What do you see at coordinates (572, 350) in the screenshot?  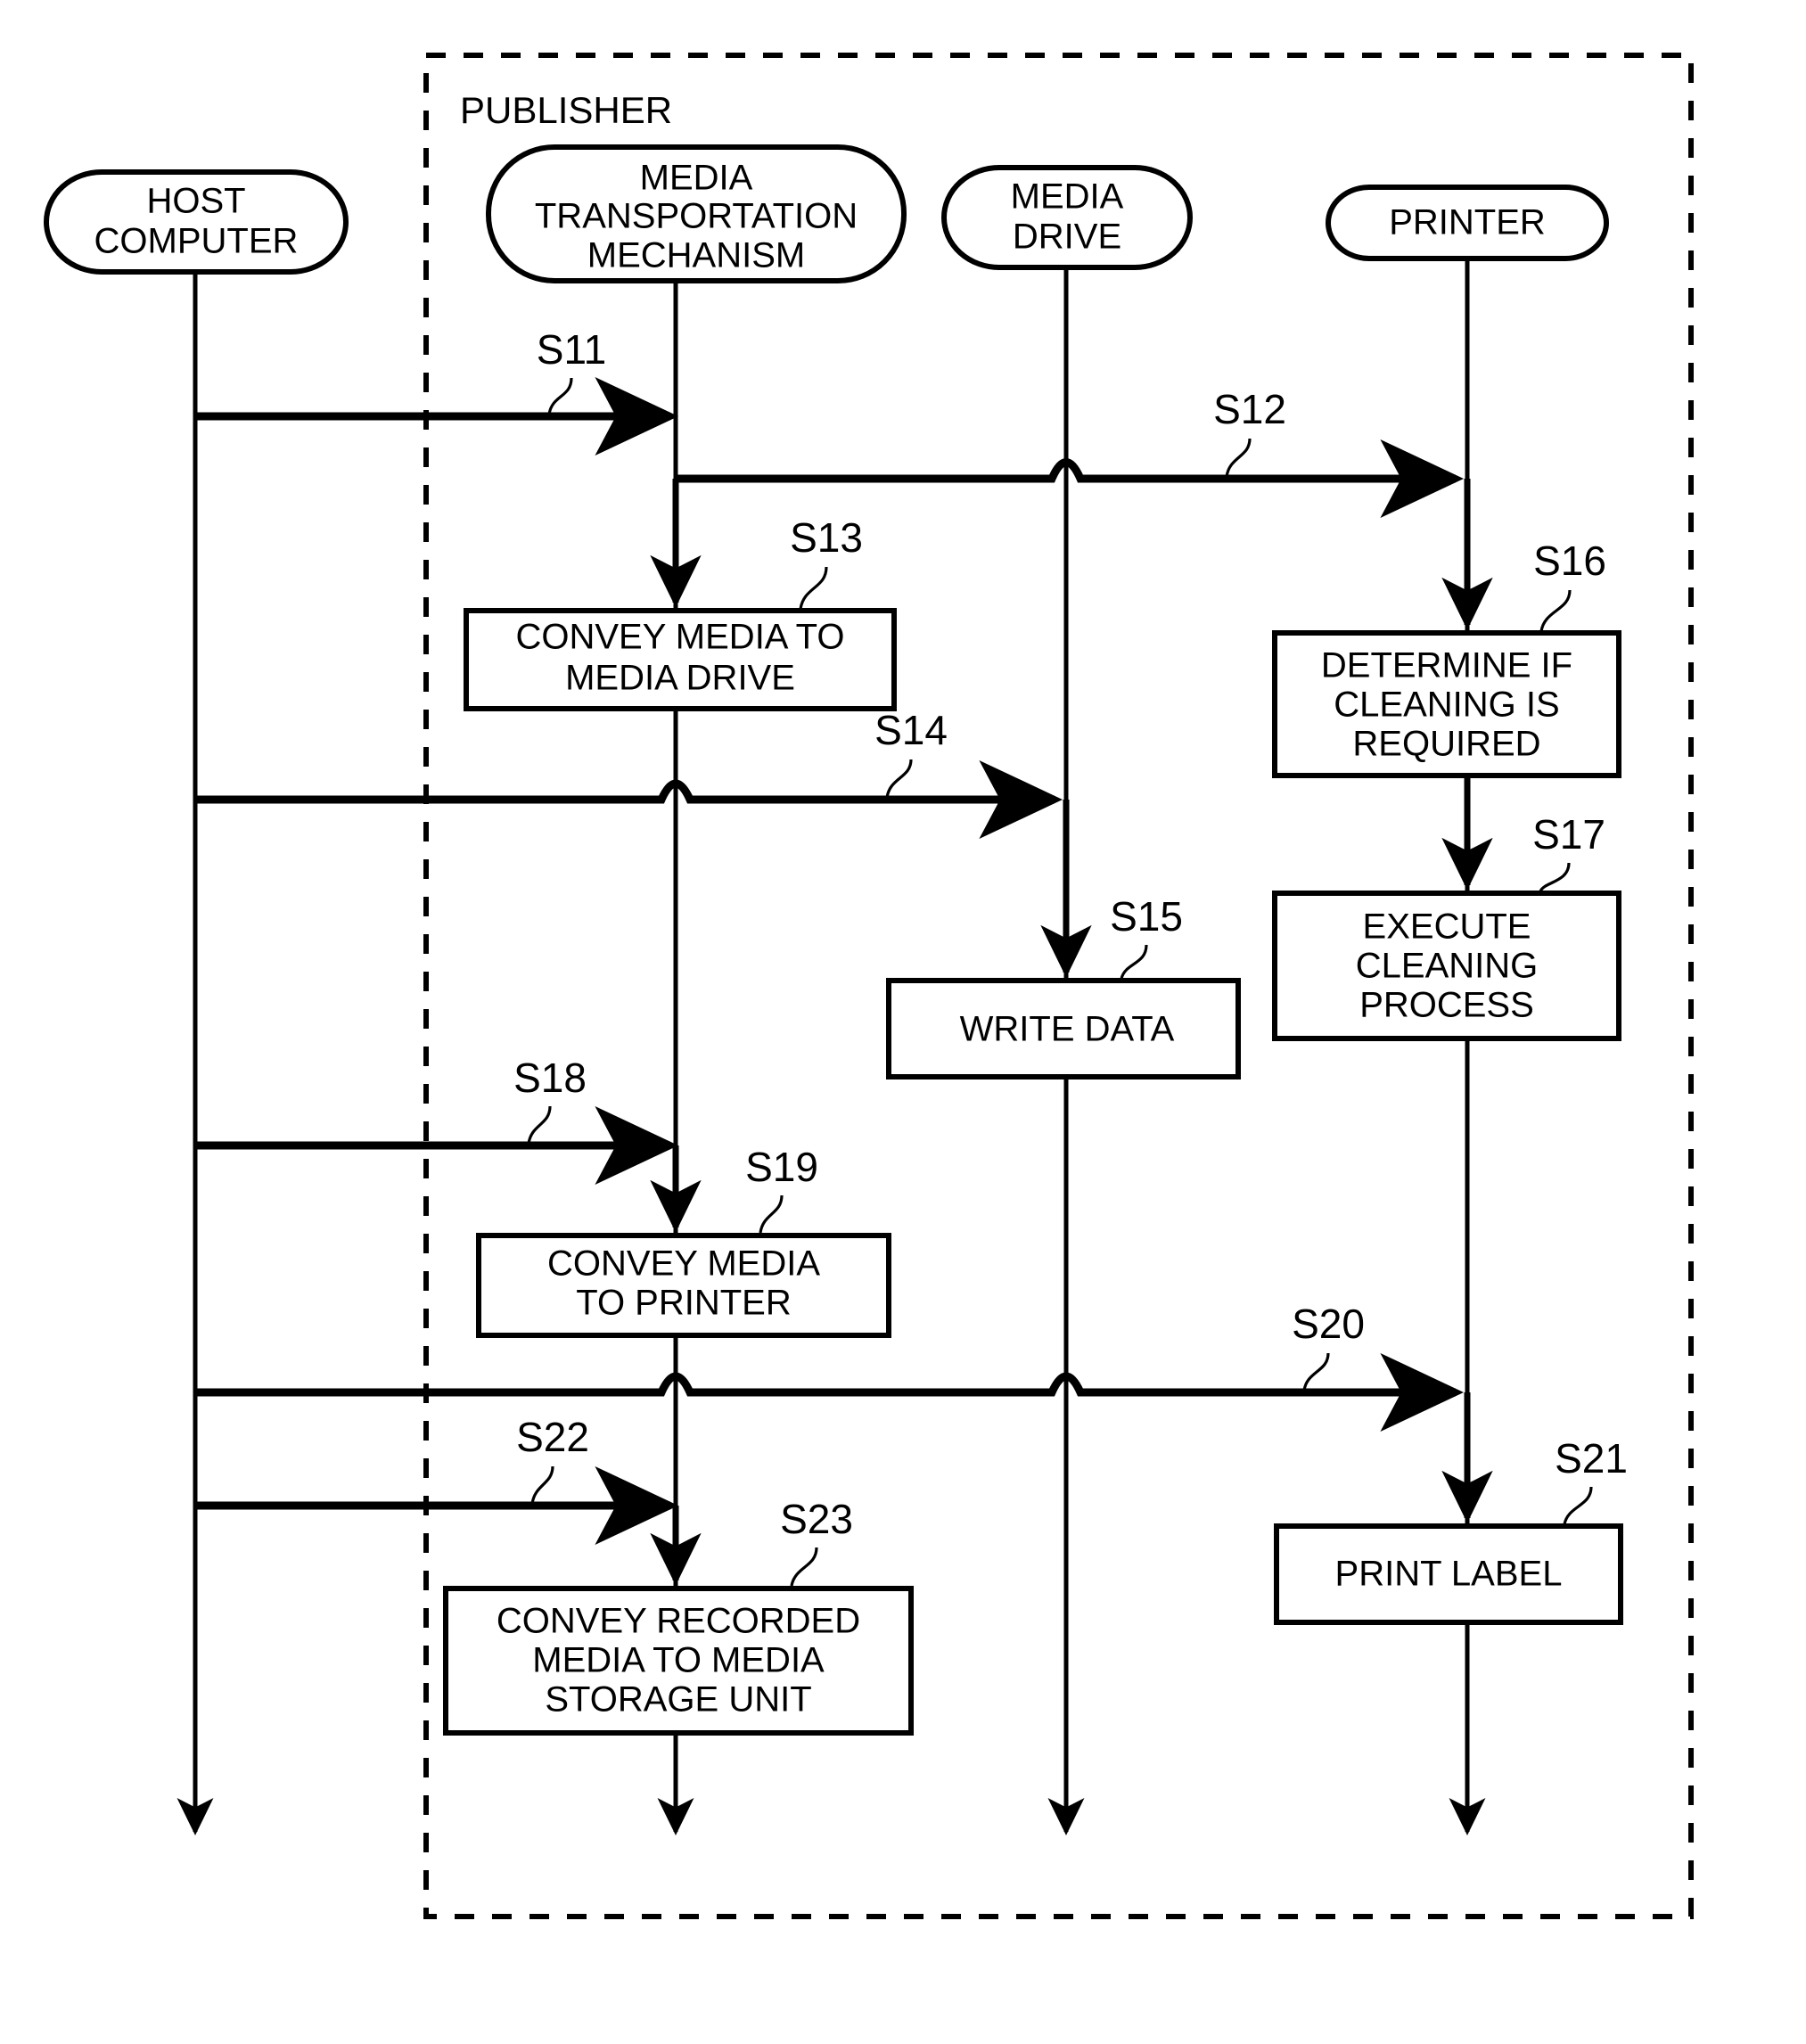 I see `step-label-s11: S11` at bounding box center [572, 350].